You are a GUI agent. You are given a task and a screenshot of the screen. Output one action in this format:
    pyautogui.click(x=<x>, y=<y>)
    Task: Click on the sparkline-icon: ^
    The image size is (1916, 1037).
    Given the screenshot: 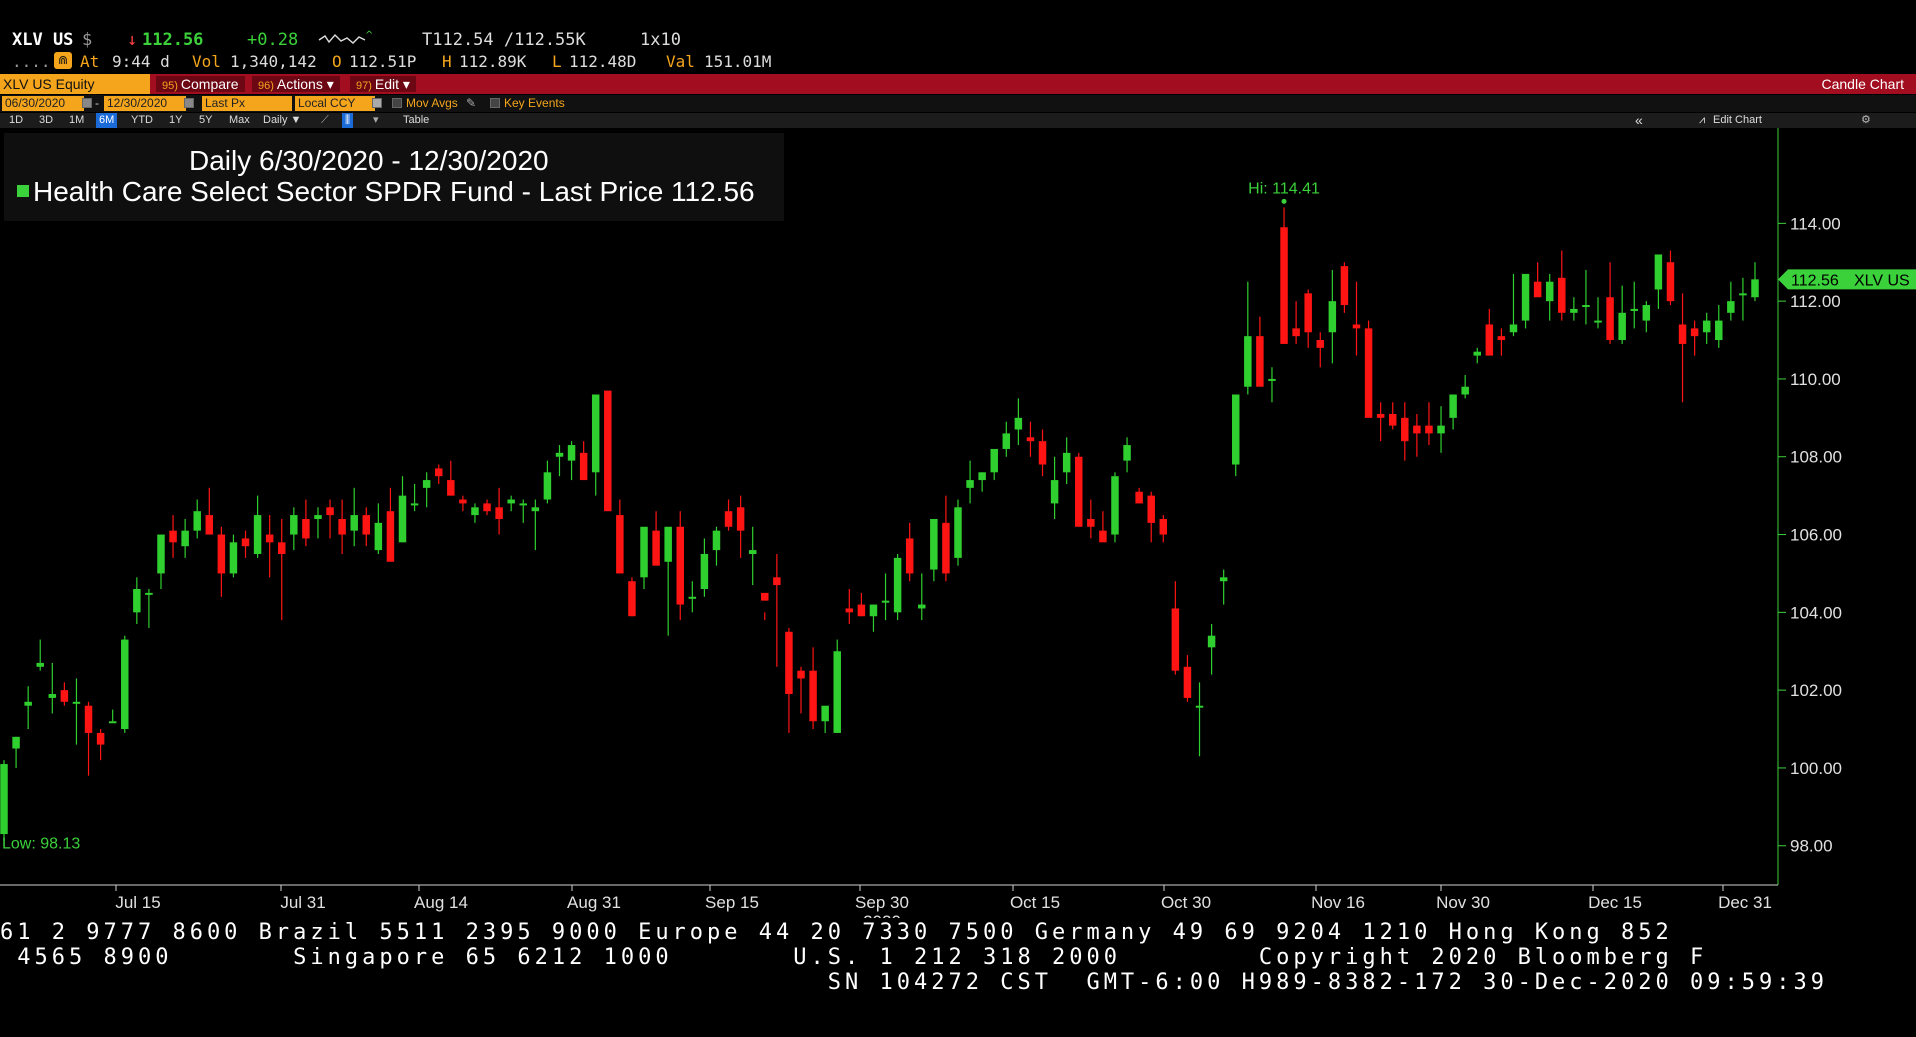 What is the action you would take?
    pyautogui.click(x=345, y=41)
    